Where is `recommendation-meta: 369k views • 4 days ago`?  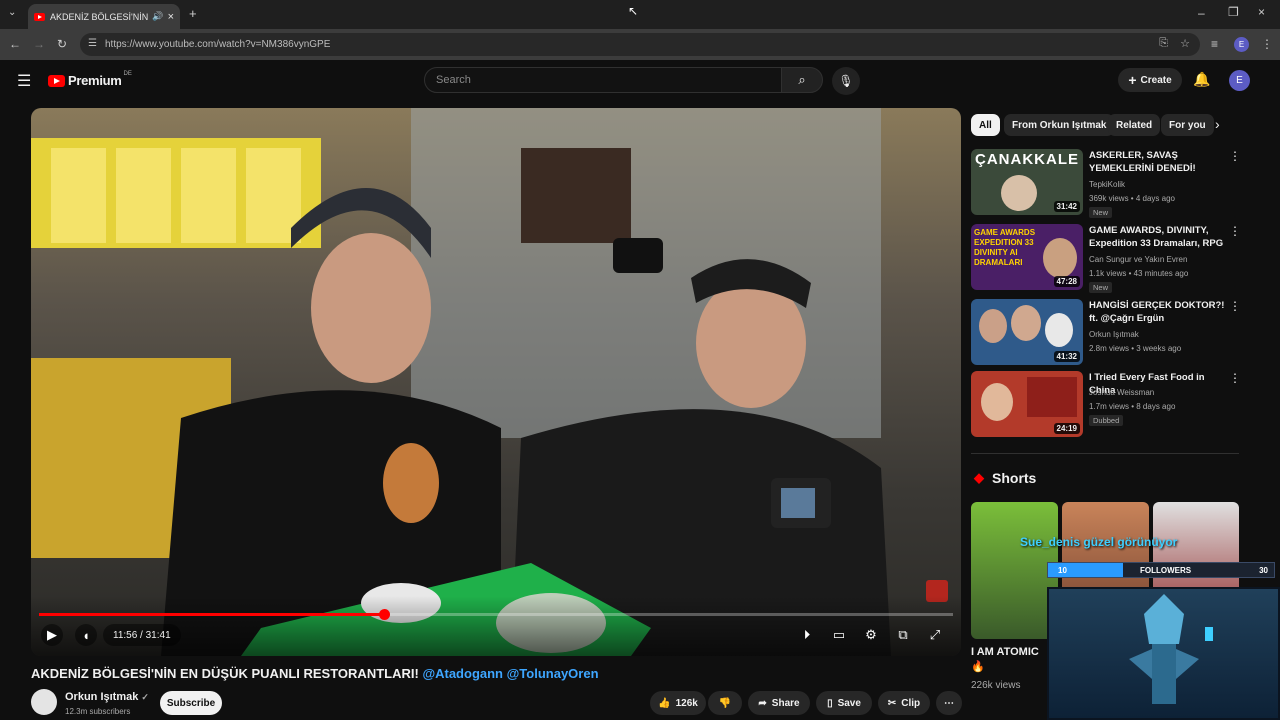
recommendation-meta: 369k views • 4 days ago is located at coordinates (1132, 198).